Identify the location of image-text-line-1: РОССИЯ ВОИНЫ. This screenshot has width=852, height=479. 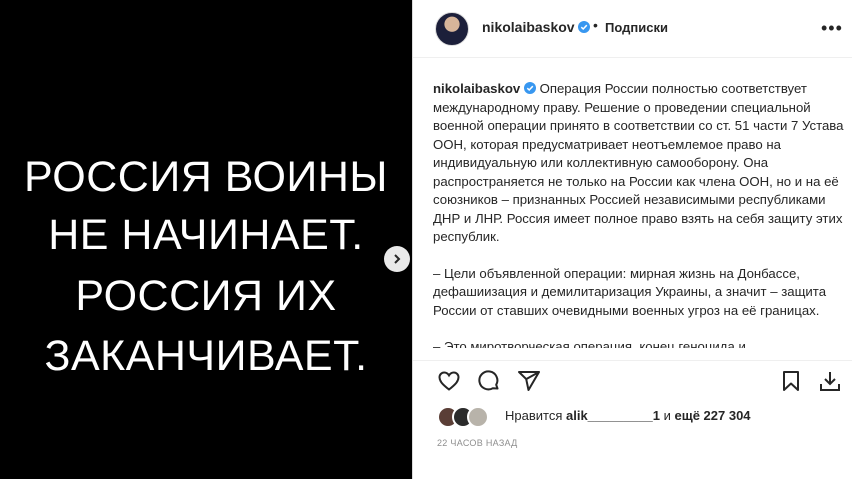
(206, 177).